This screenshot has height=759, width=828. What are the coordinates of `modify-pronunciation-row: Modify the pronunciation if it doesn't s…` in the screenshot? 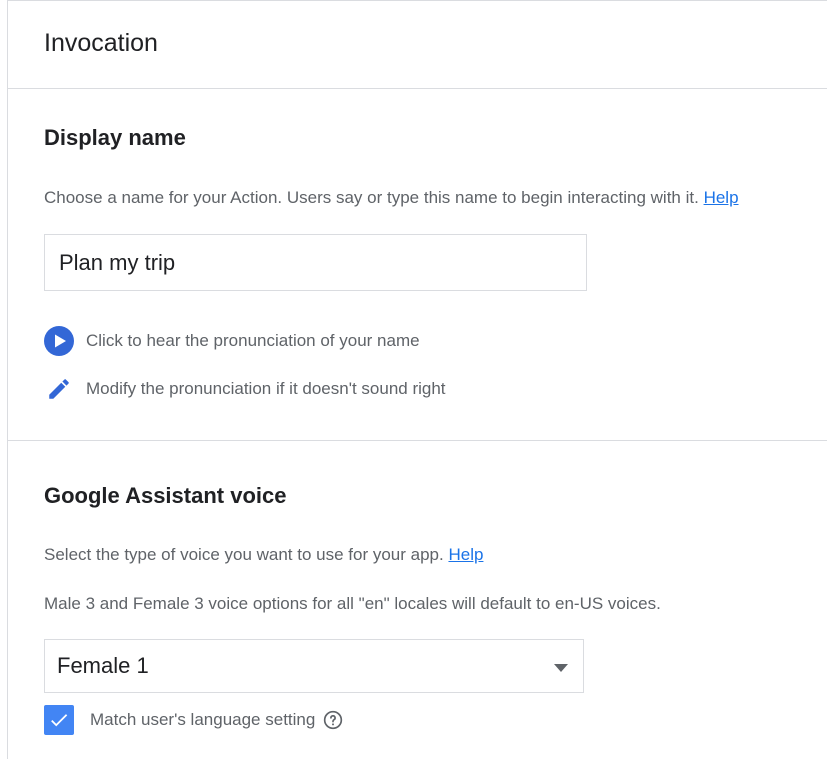 It's located at (245, 389).